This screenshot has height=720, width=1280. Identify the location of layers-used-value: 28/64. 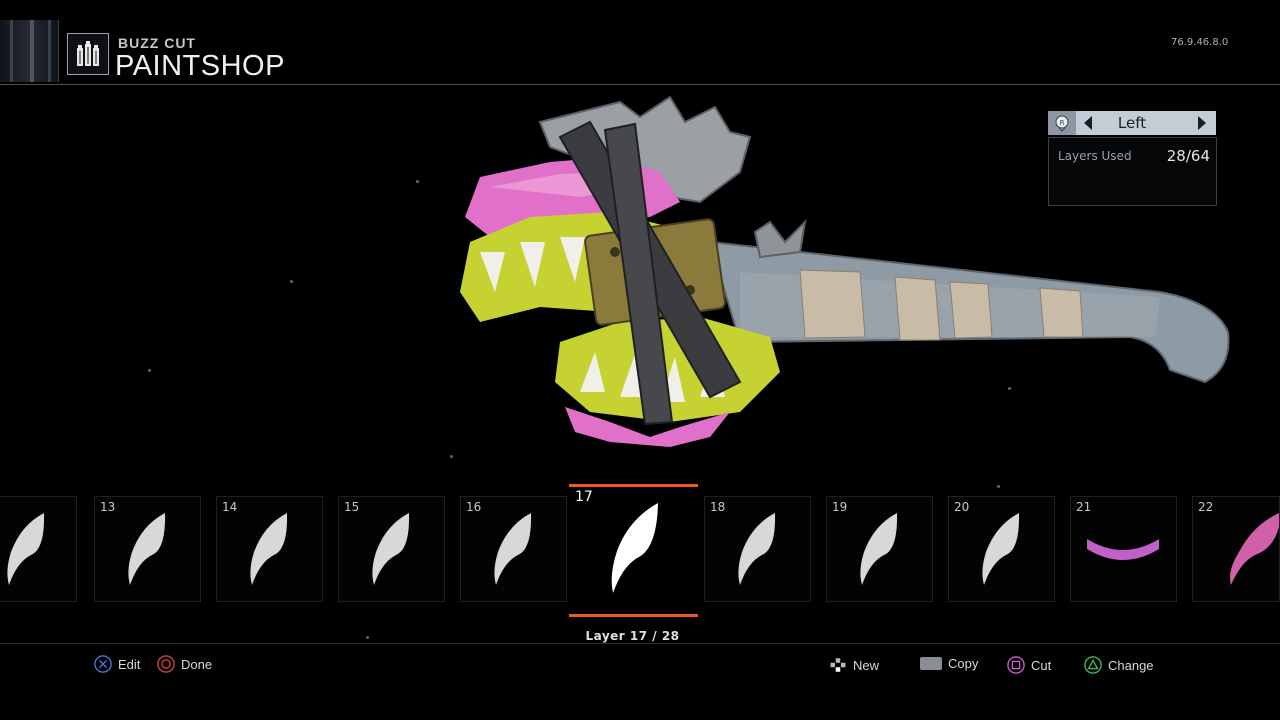
(1188, 156).